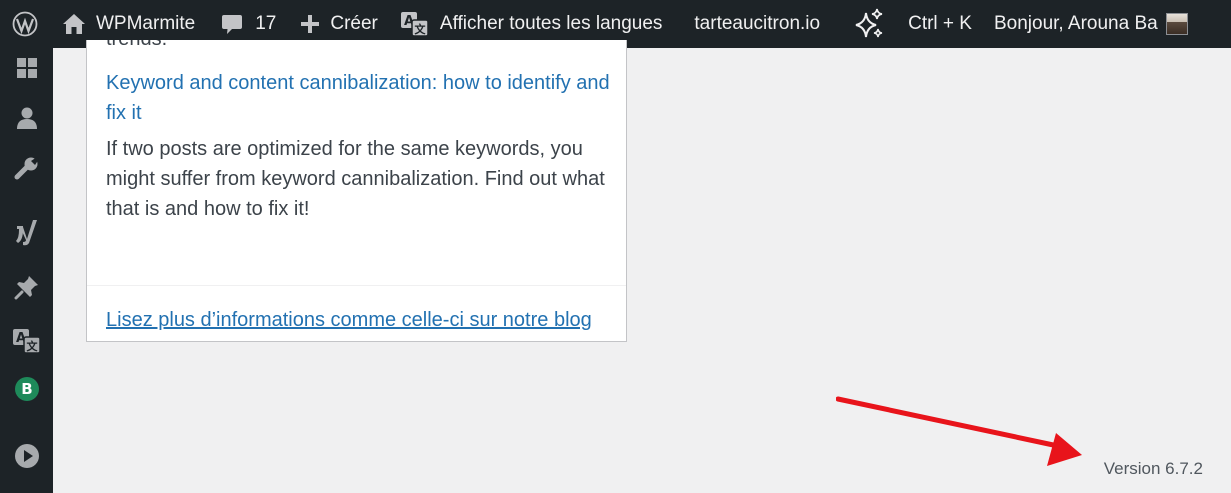 The height and width of the screenshot is (493, 1231). I want to click on sparkle-icon, so click(869, 23).